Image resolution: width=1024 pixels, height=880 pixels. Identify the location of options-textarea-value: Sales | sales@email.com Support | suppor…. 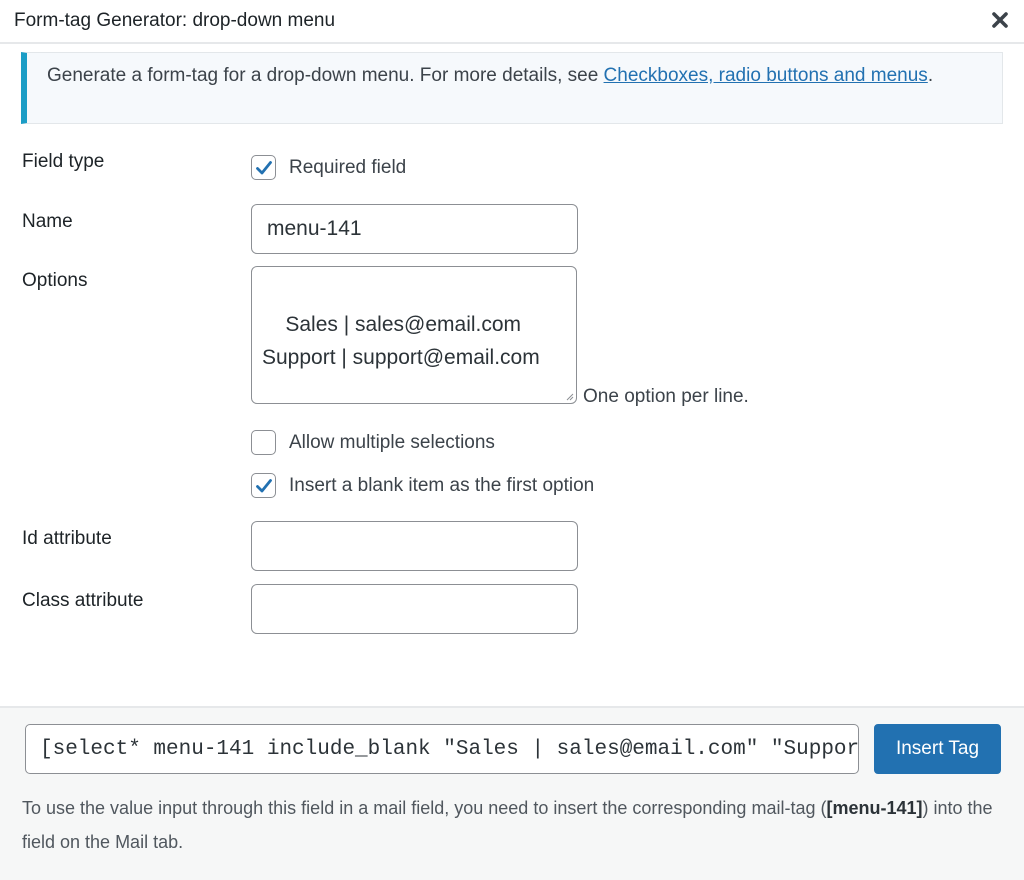
(401, 341).